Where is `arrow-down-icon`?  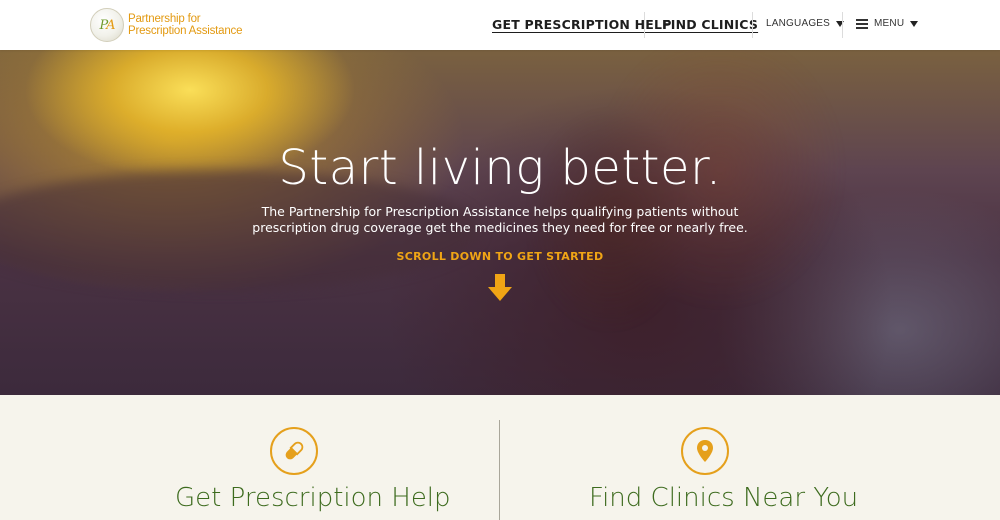
arrow-down-icon is located at coordinates (500, 288).